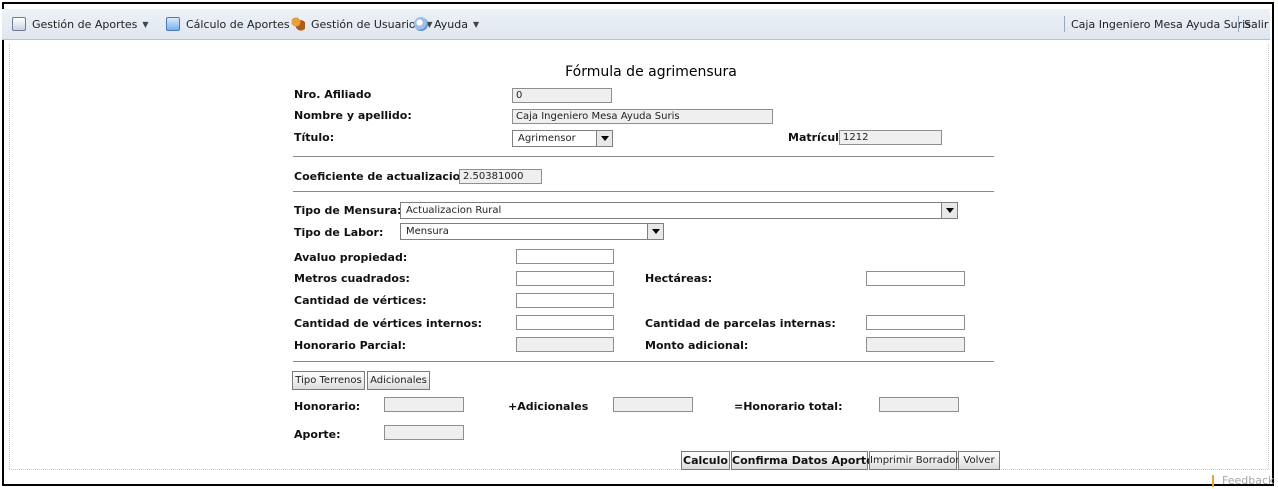 This screenshot has height=489, width=1278. Describe the element at coordinates (383, 176) in the screenshot. I see `coeficiente-label: Coeficiente de actualizacion:` at that location.